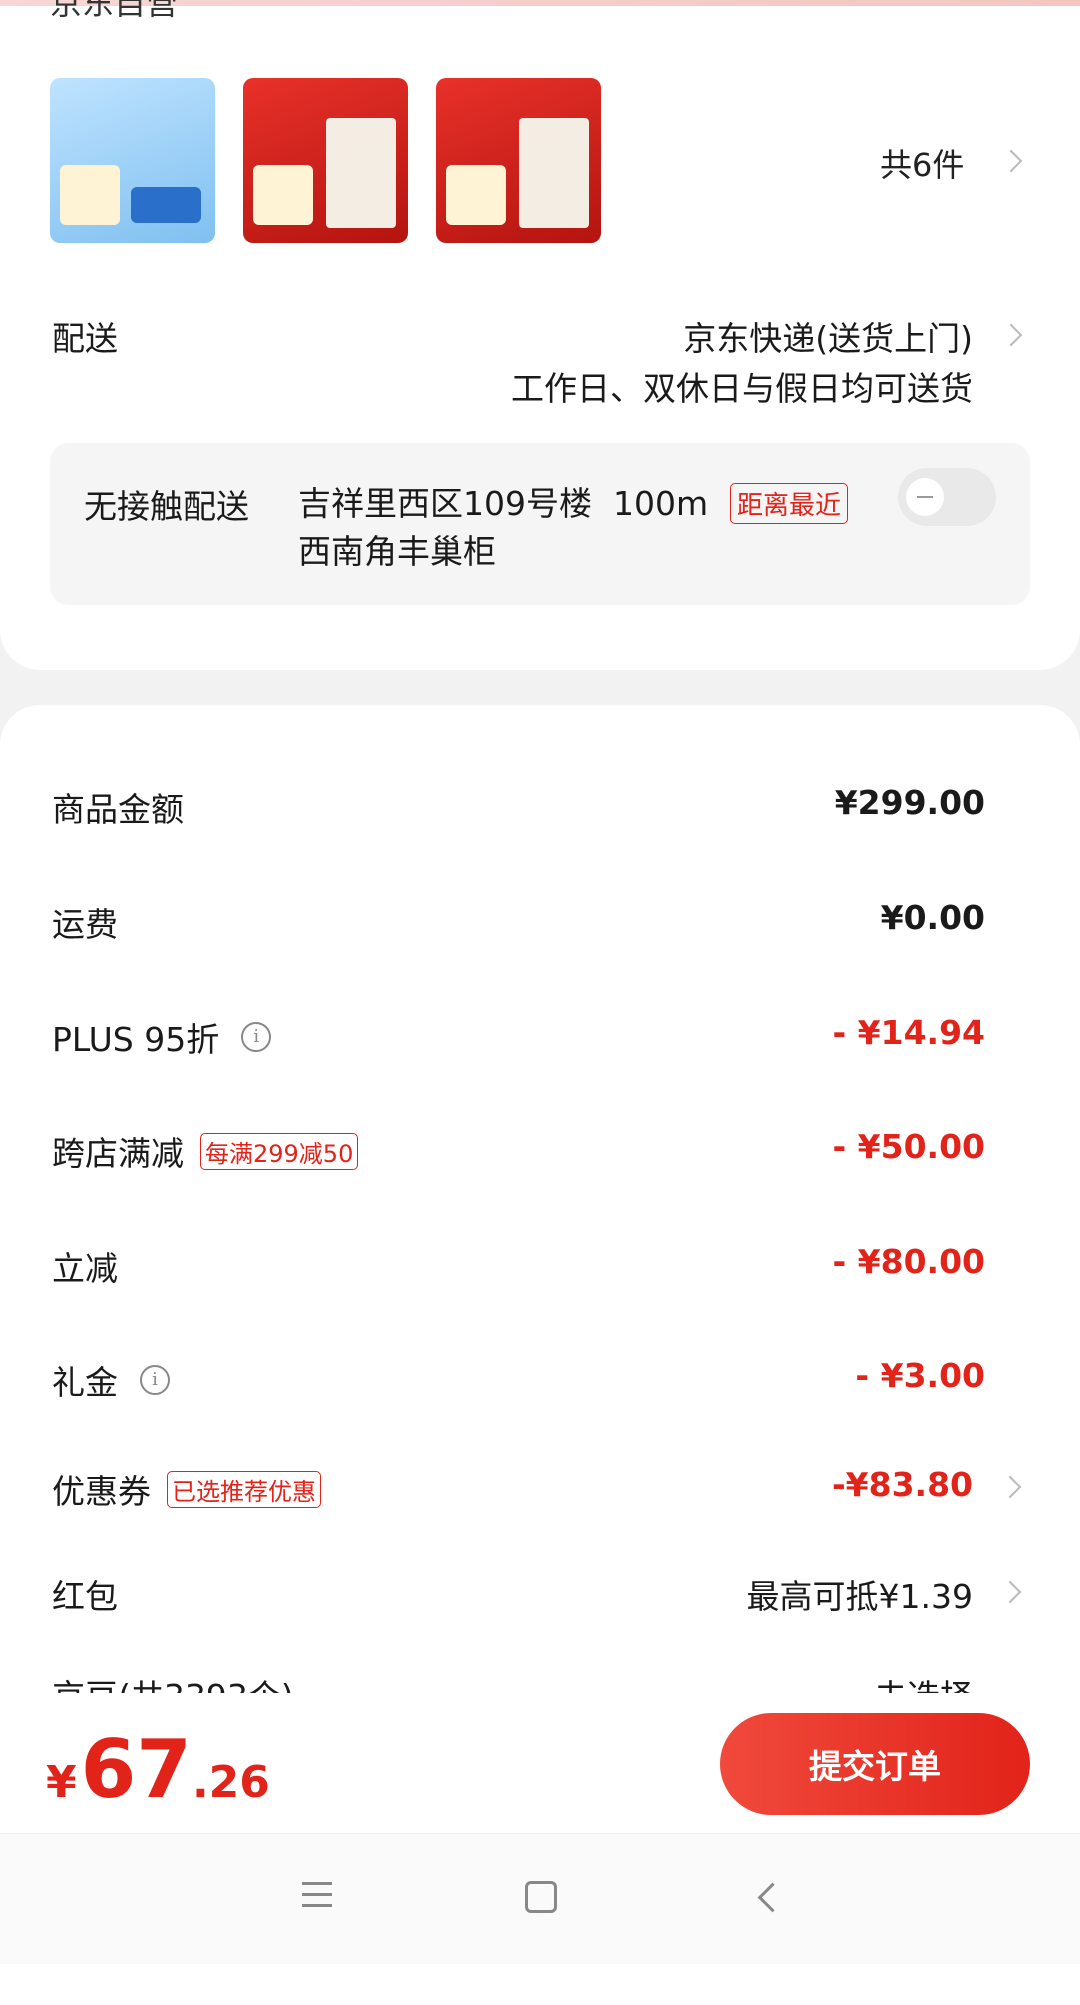 The width and height of the screenshot is (1080, 2005). Describe the element at coordinates (909, 802) in the screenshot. I see `row-value: ¥299.00` at that location.